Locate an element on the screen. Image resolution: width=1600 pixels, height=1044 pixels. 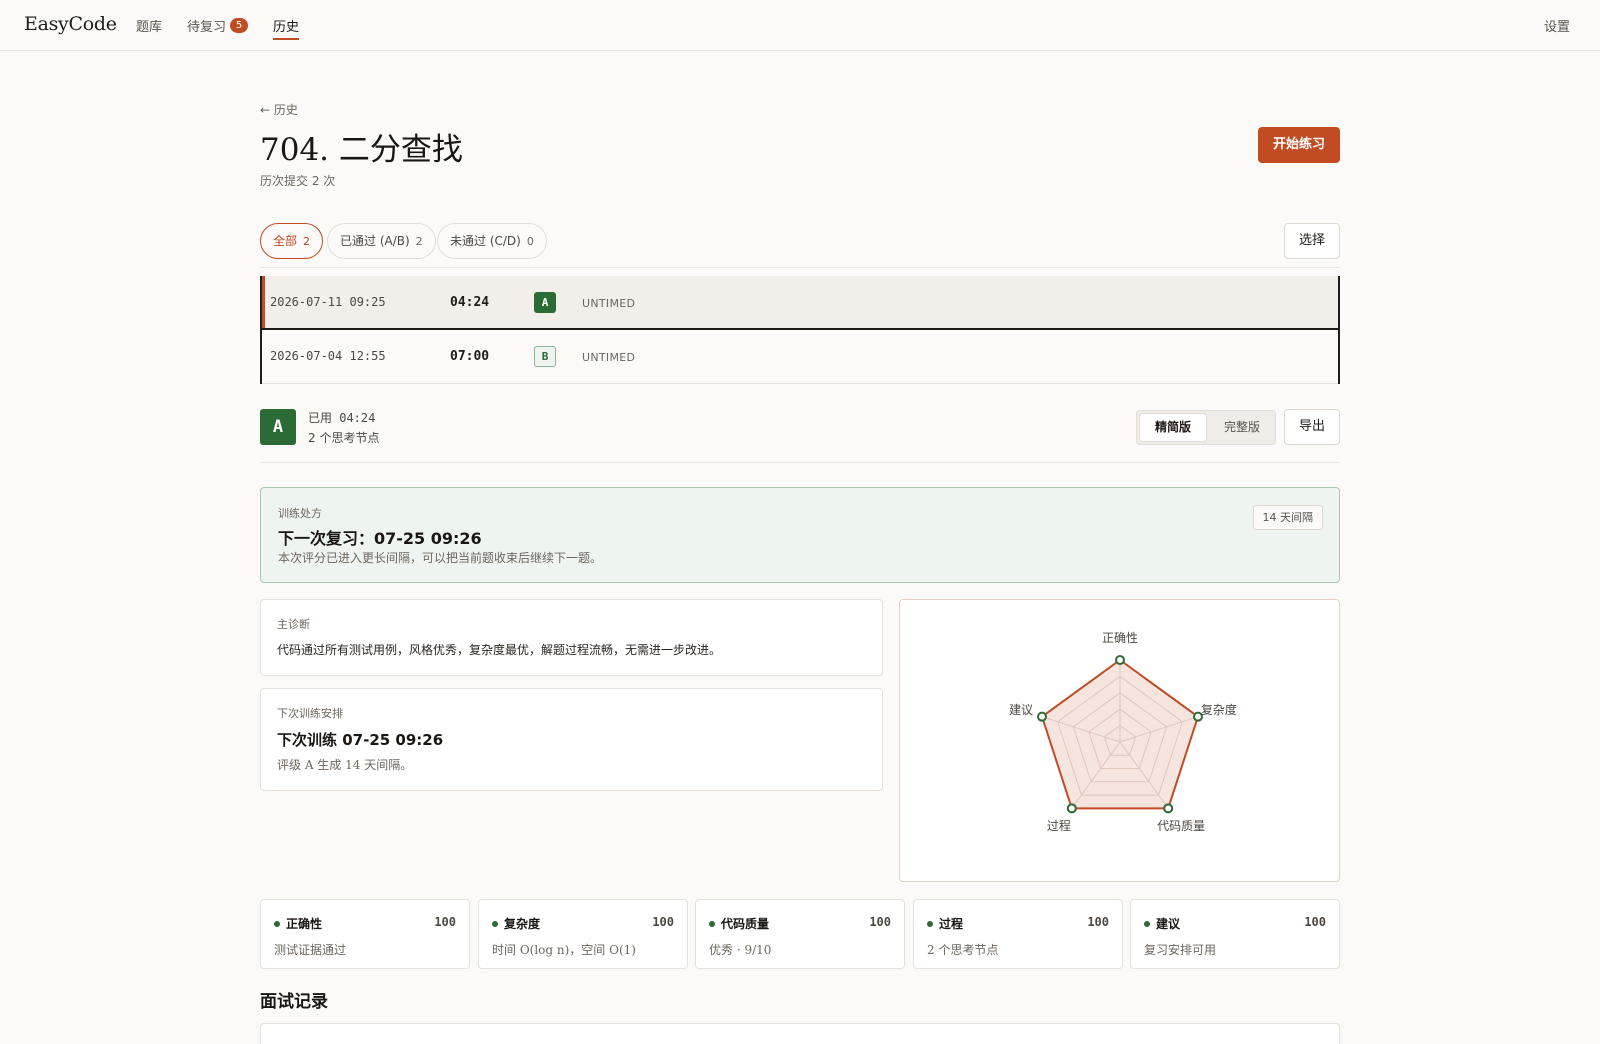
filter-all-count: 2 is located at coordinates (307, 241).